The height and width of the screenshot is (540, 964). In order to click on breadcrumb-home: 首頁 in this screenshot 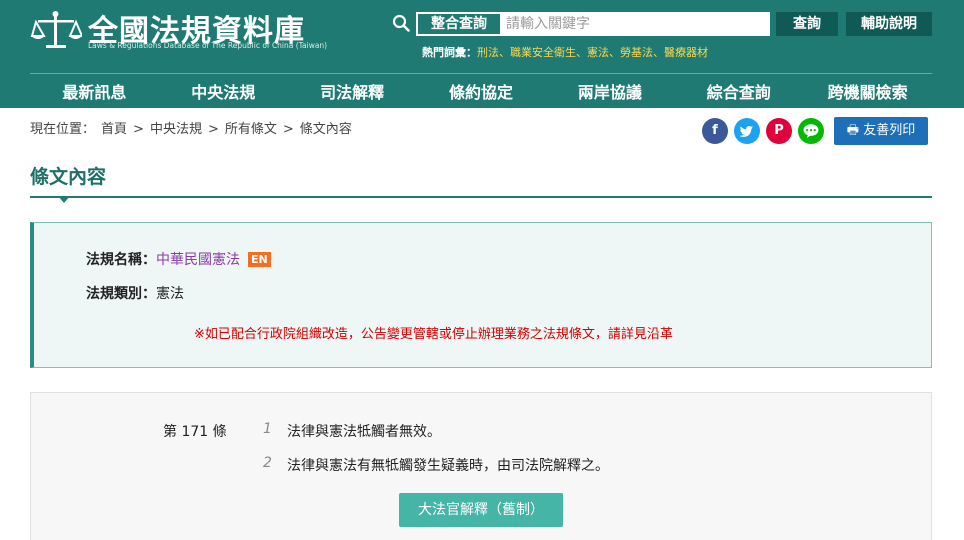, I will do `click(114, 129)`.